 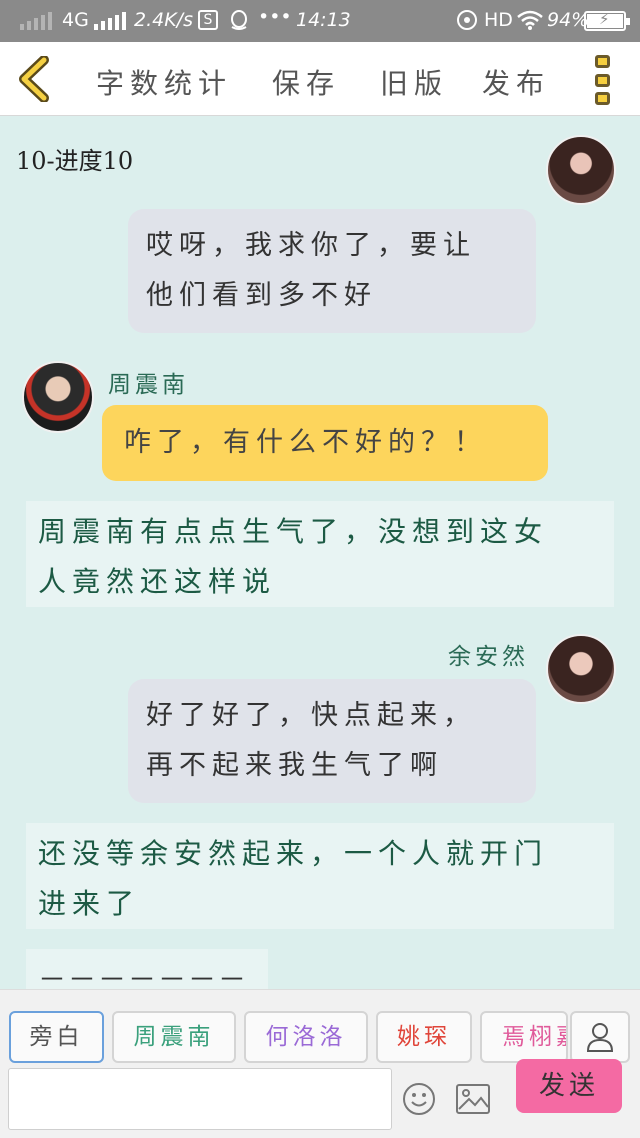 I want to click on battery-icon: ⚡, so click(x=607, y=20).